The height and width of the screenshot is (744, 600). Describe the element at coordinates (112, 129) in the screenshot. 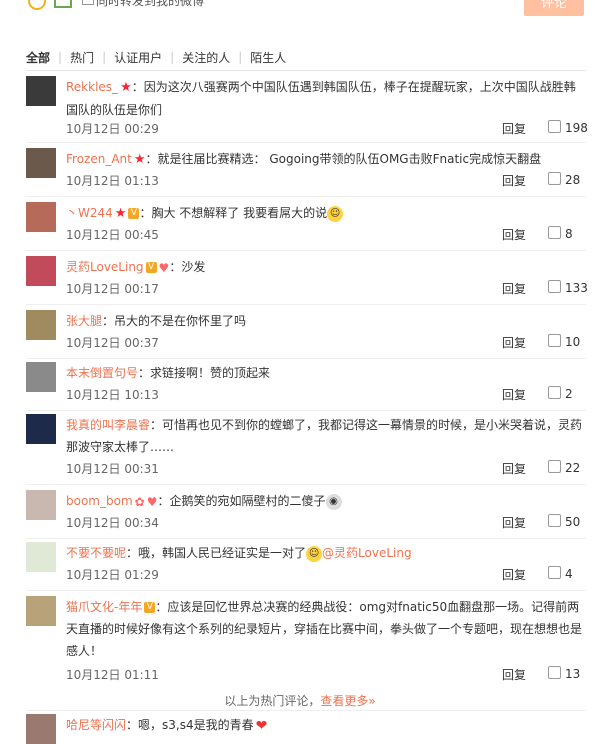

I see `comment-time: 10月12日 00:29` at that location.